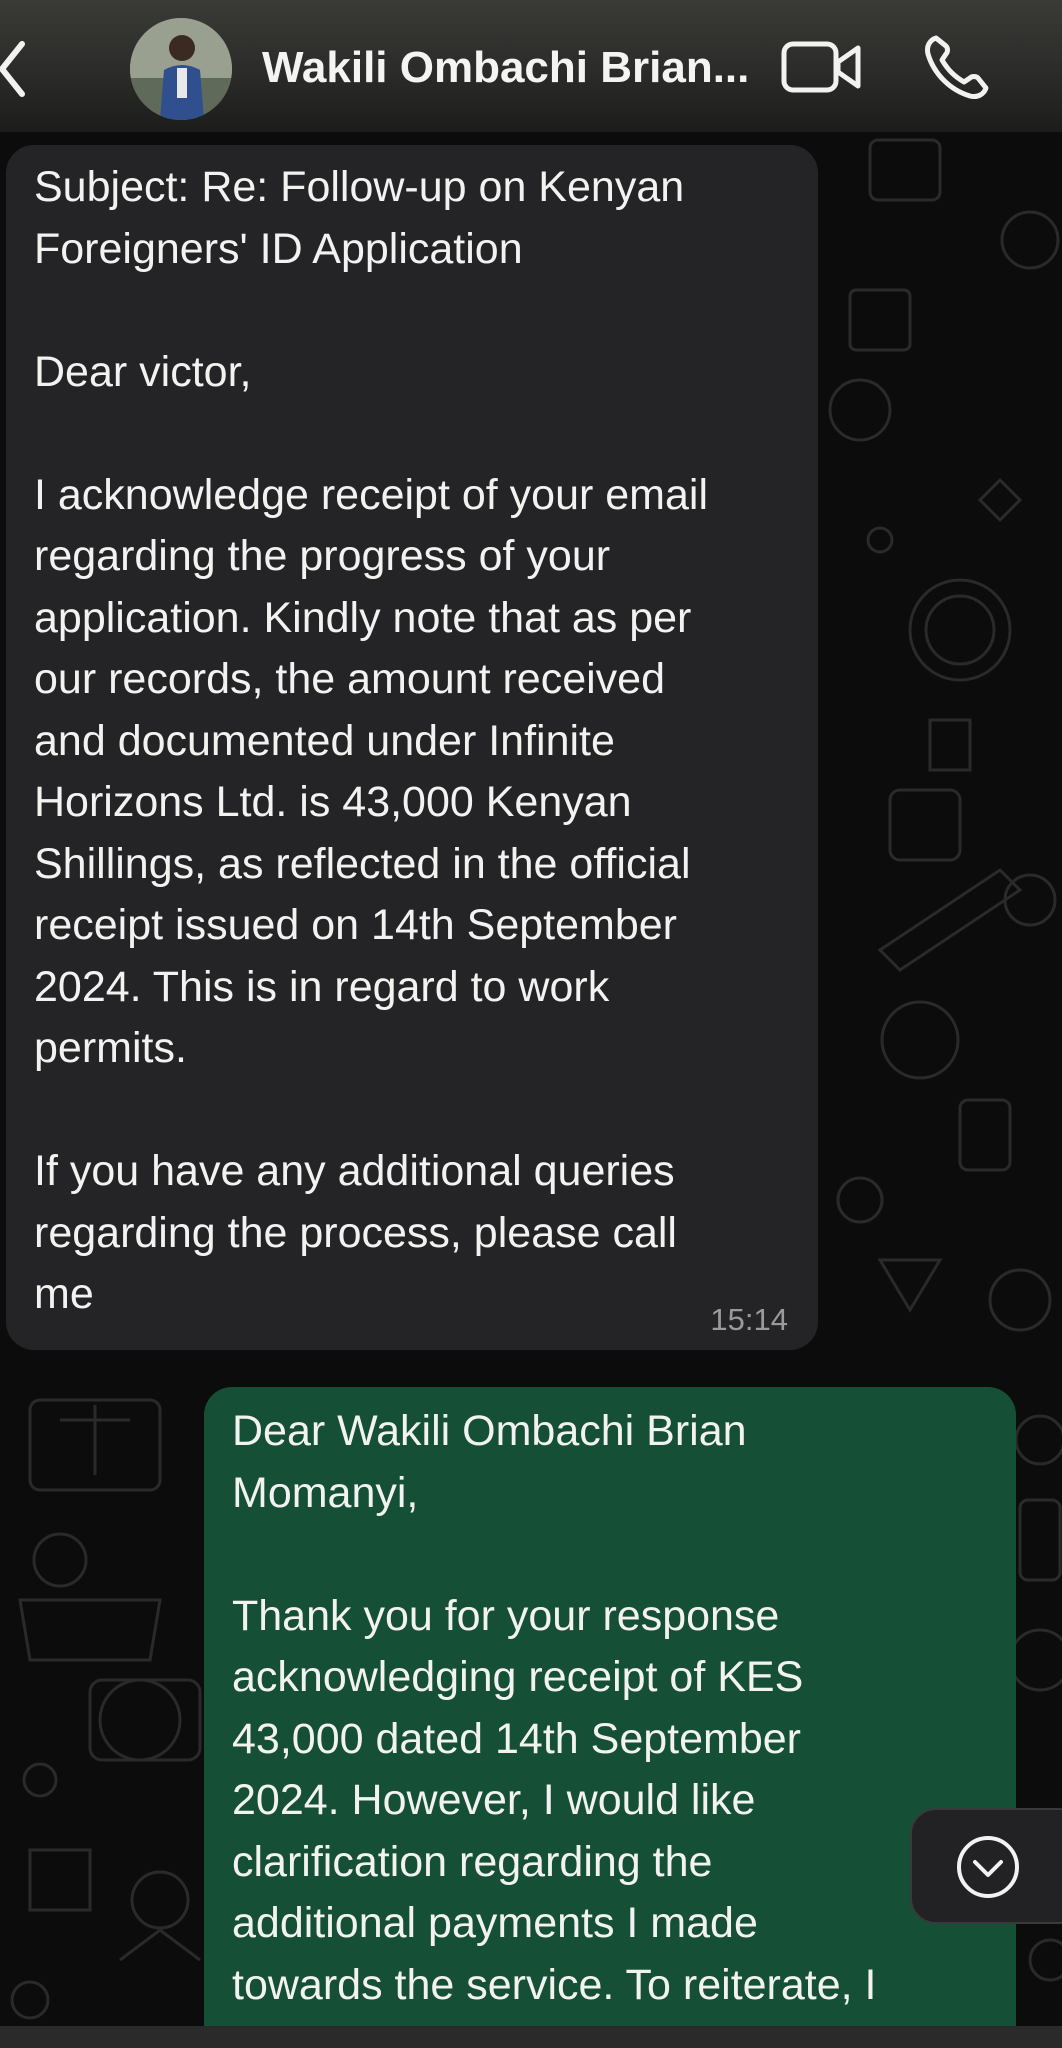  Describe the element at coordinates (749, 1319) in the screenshot. I see `message-timestamp: 15:14` at that location.